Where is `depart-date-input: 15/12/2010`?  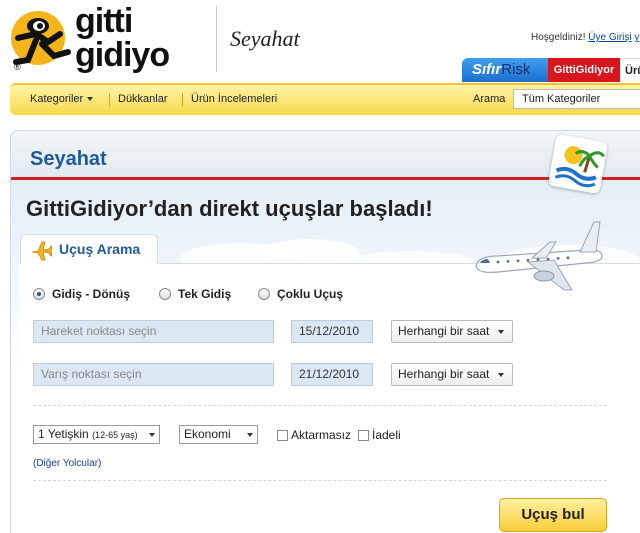
depart-date-input: 15/12/2010 is located at coordinates (332, 331).